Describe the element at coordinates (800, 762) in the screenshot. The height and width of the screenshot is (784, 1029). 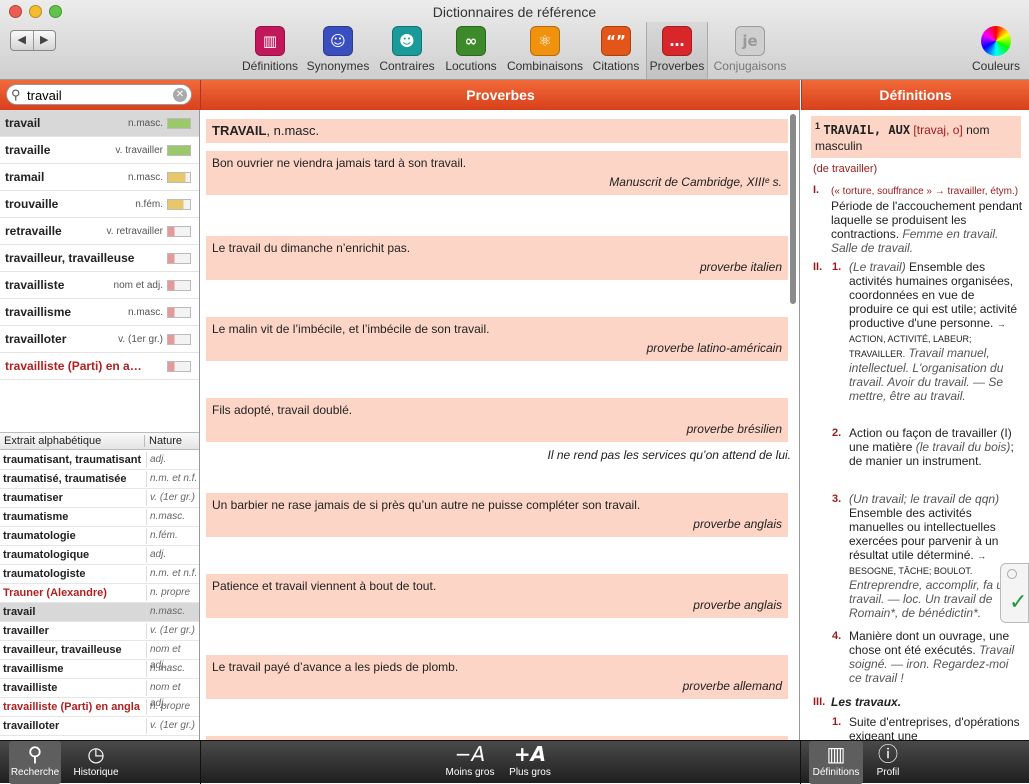
I see `divider` at that location.